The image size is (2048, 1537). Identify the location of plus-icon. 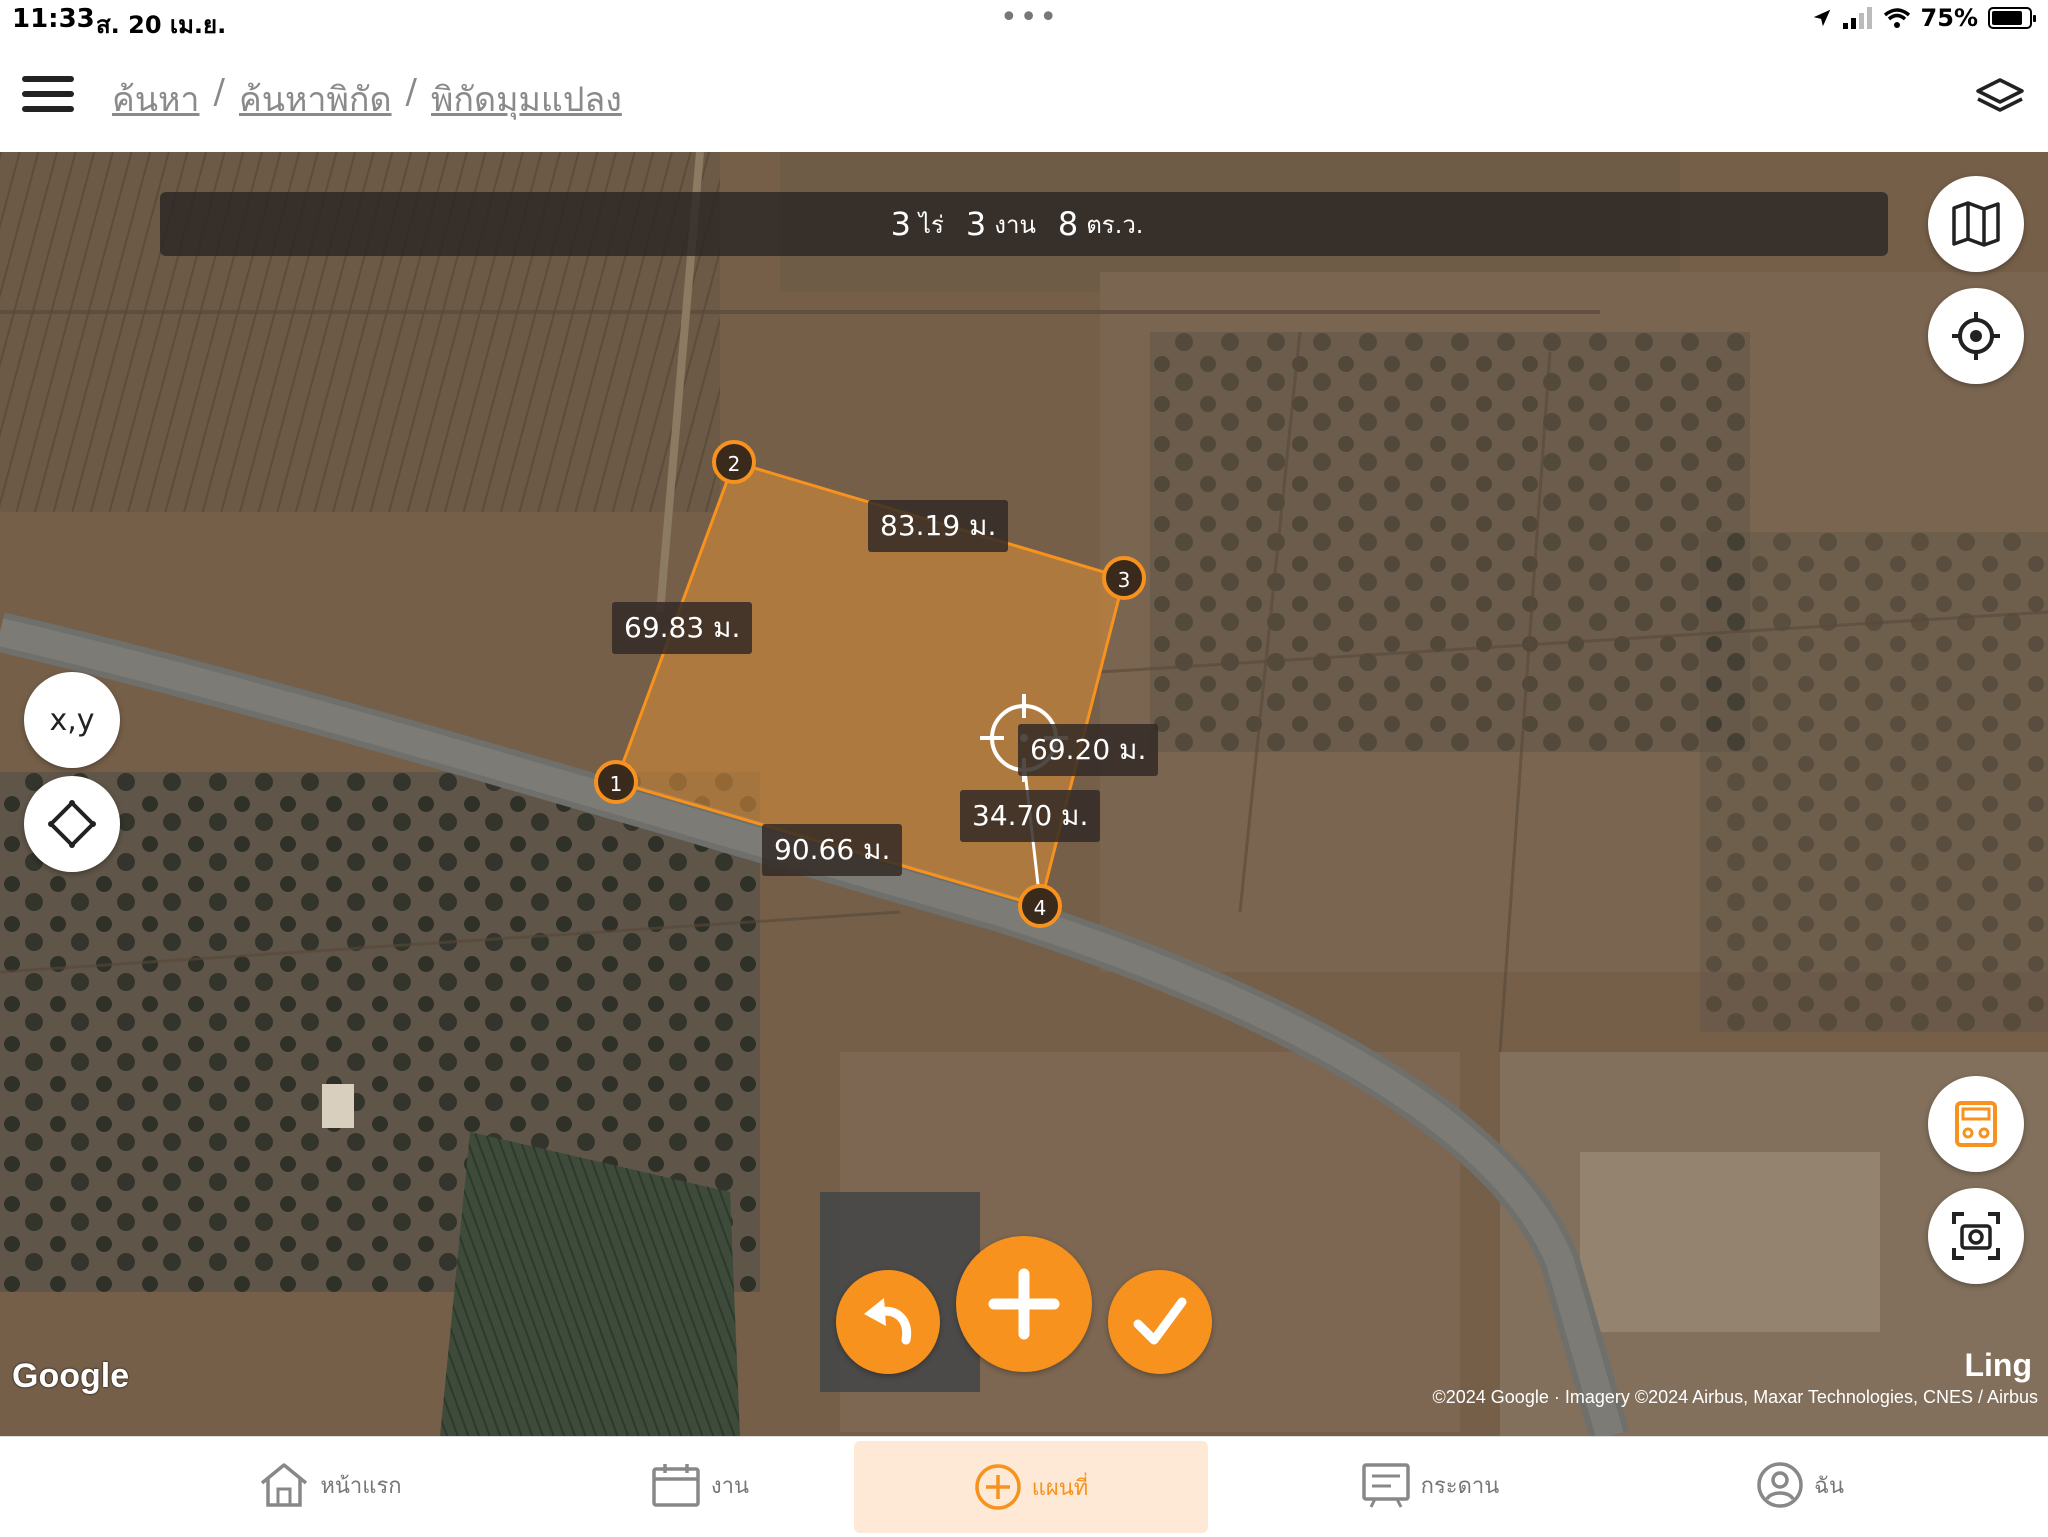
(1024, 1304).